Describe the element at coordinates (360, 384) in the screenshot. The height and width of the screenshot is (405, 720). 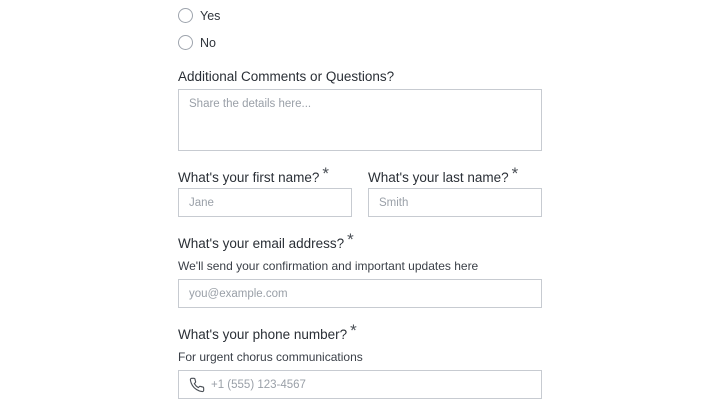
I see `phone-input: +1 (555) 123-4567` at that location.